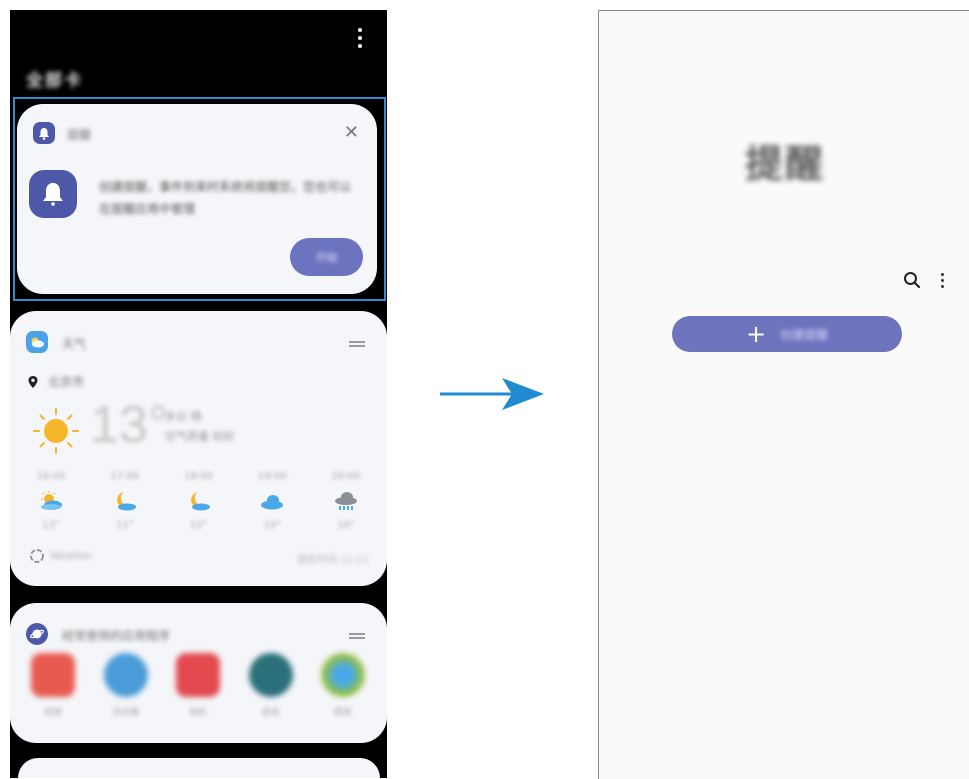 The width and height of the screenshot is (969, 779). I want to click on weather-condition: 多云 晴, so click(183, 416).